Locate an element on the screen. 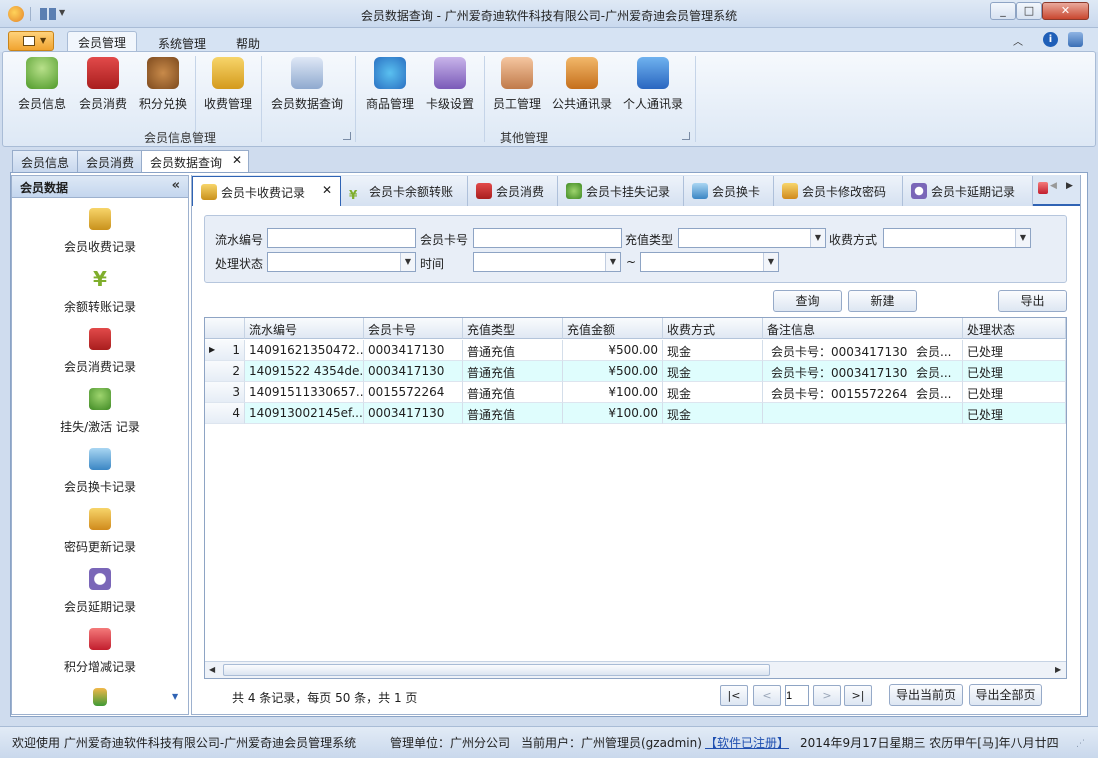 This screenshot has width=1098, height=758. scroll-thumb is located at coordinates (496, 670).